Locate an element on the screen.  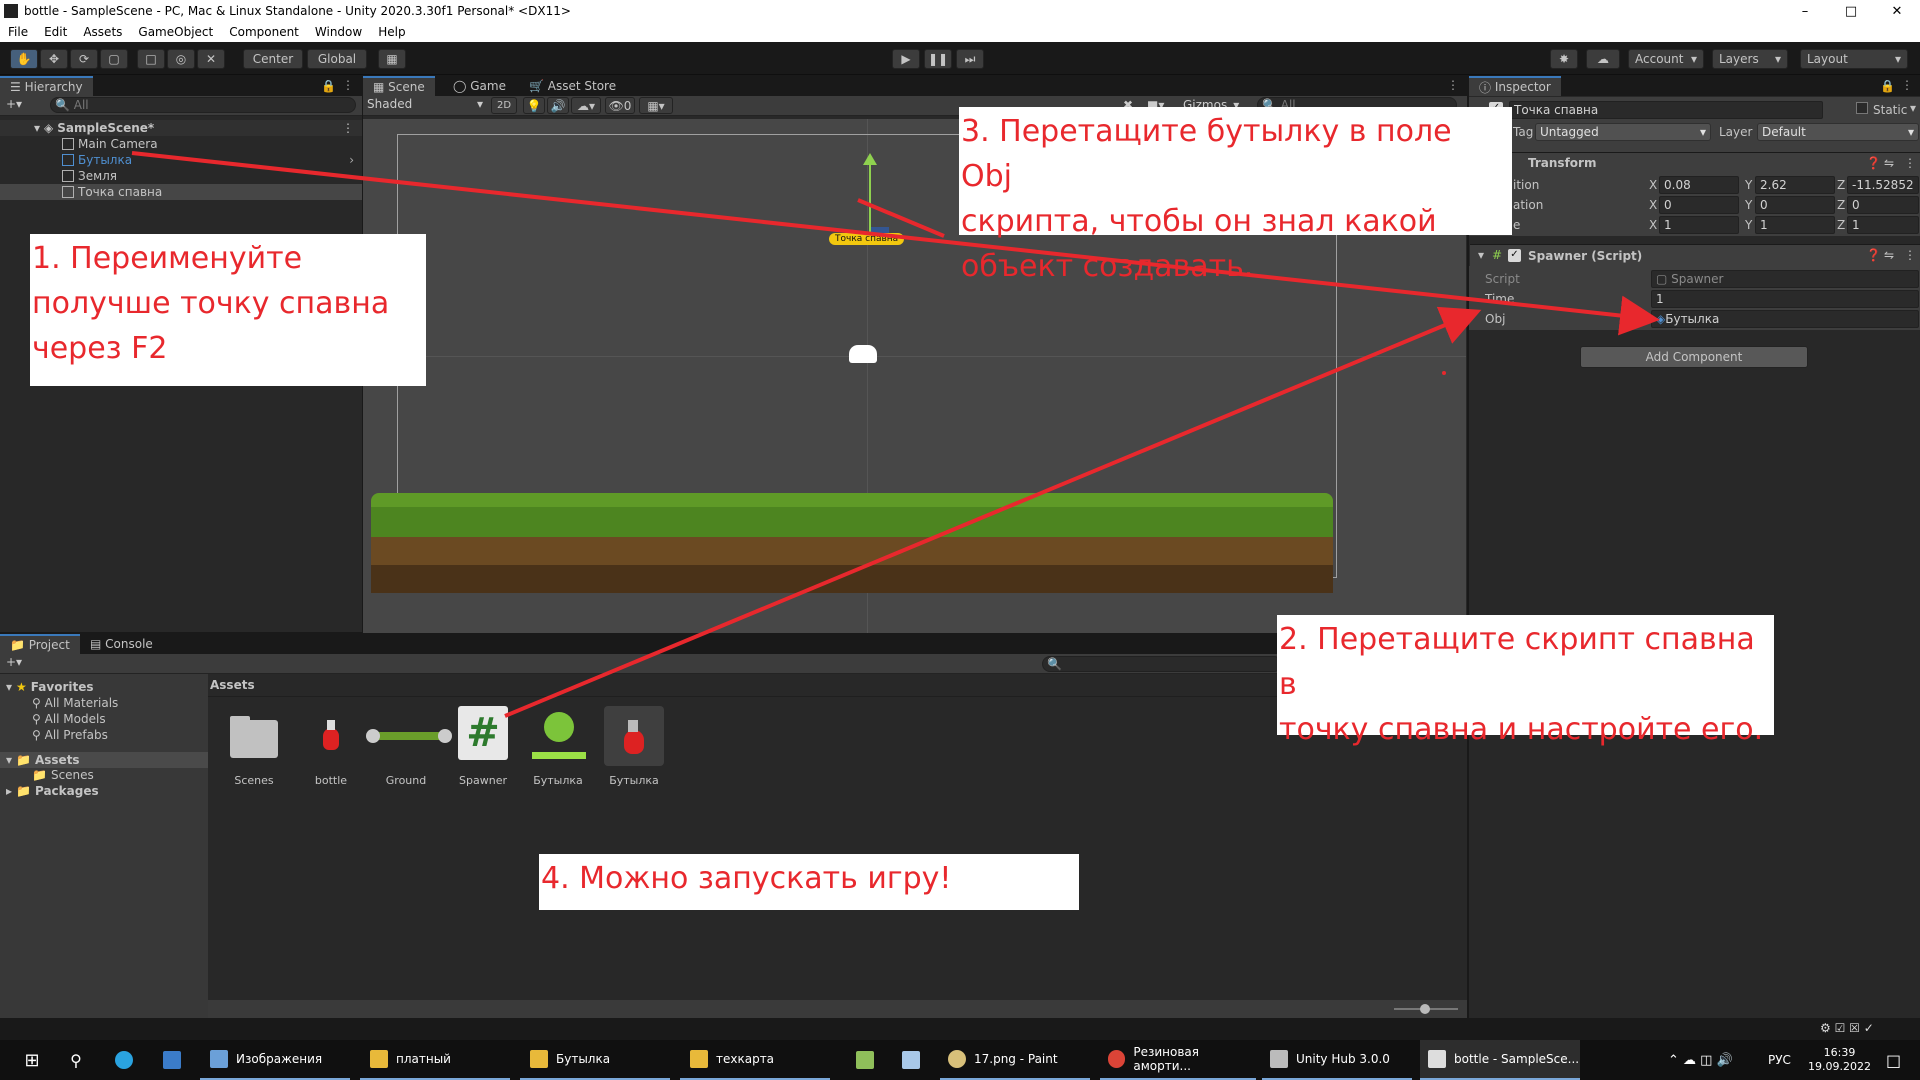
clock-date: 19.09.2022 is located at coordinates (1839, 1066).